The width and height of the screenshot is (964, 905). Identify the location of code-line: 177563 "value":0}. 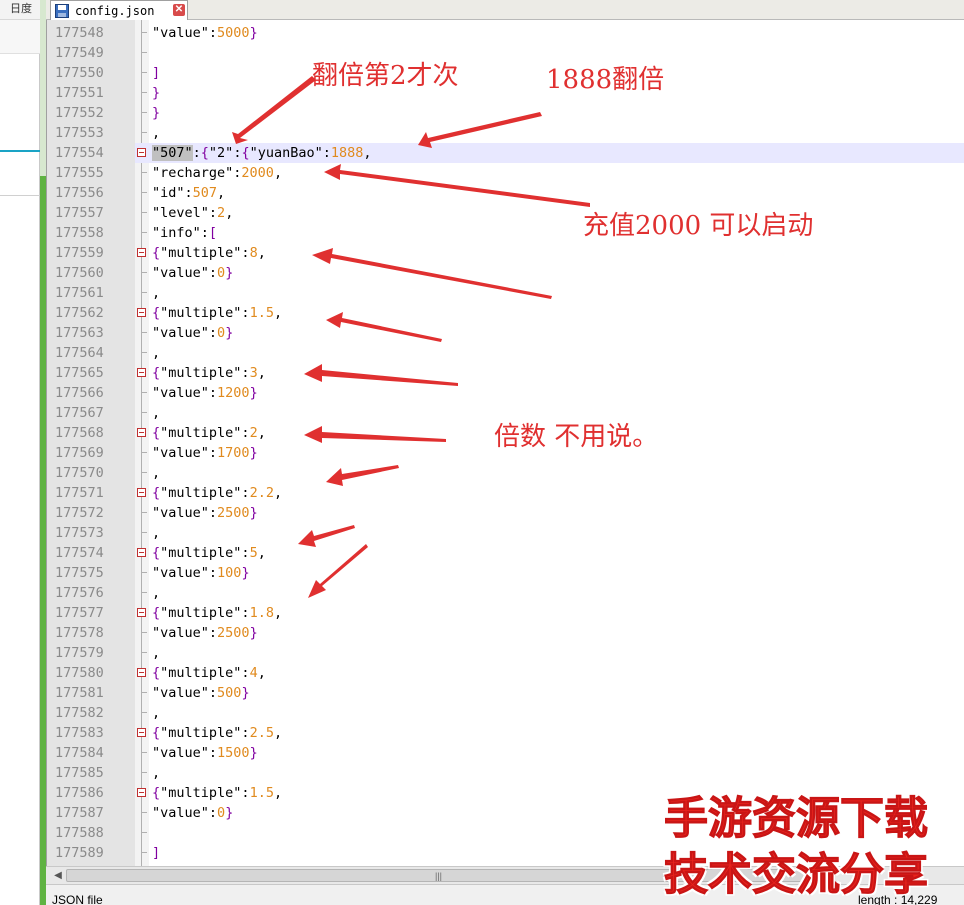
(505, 333).